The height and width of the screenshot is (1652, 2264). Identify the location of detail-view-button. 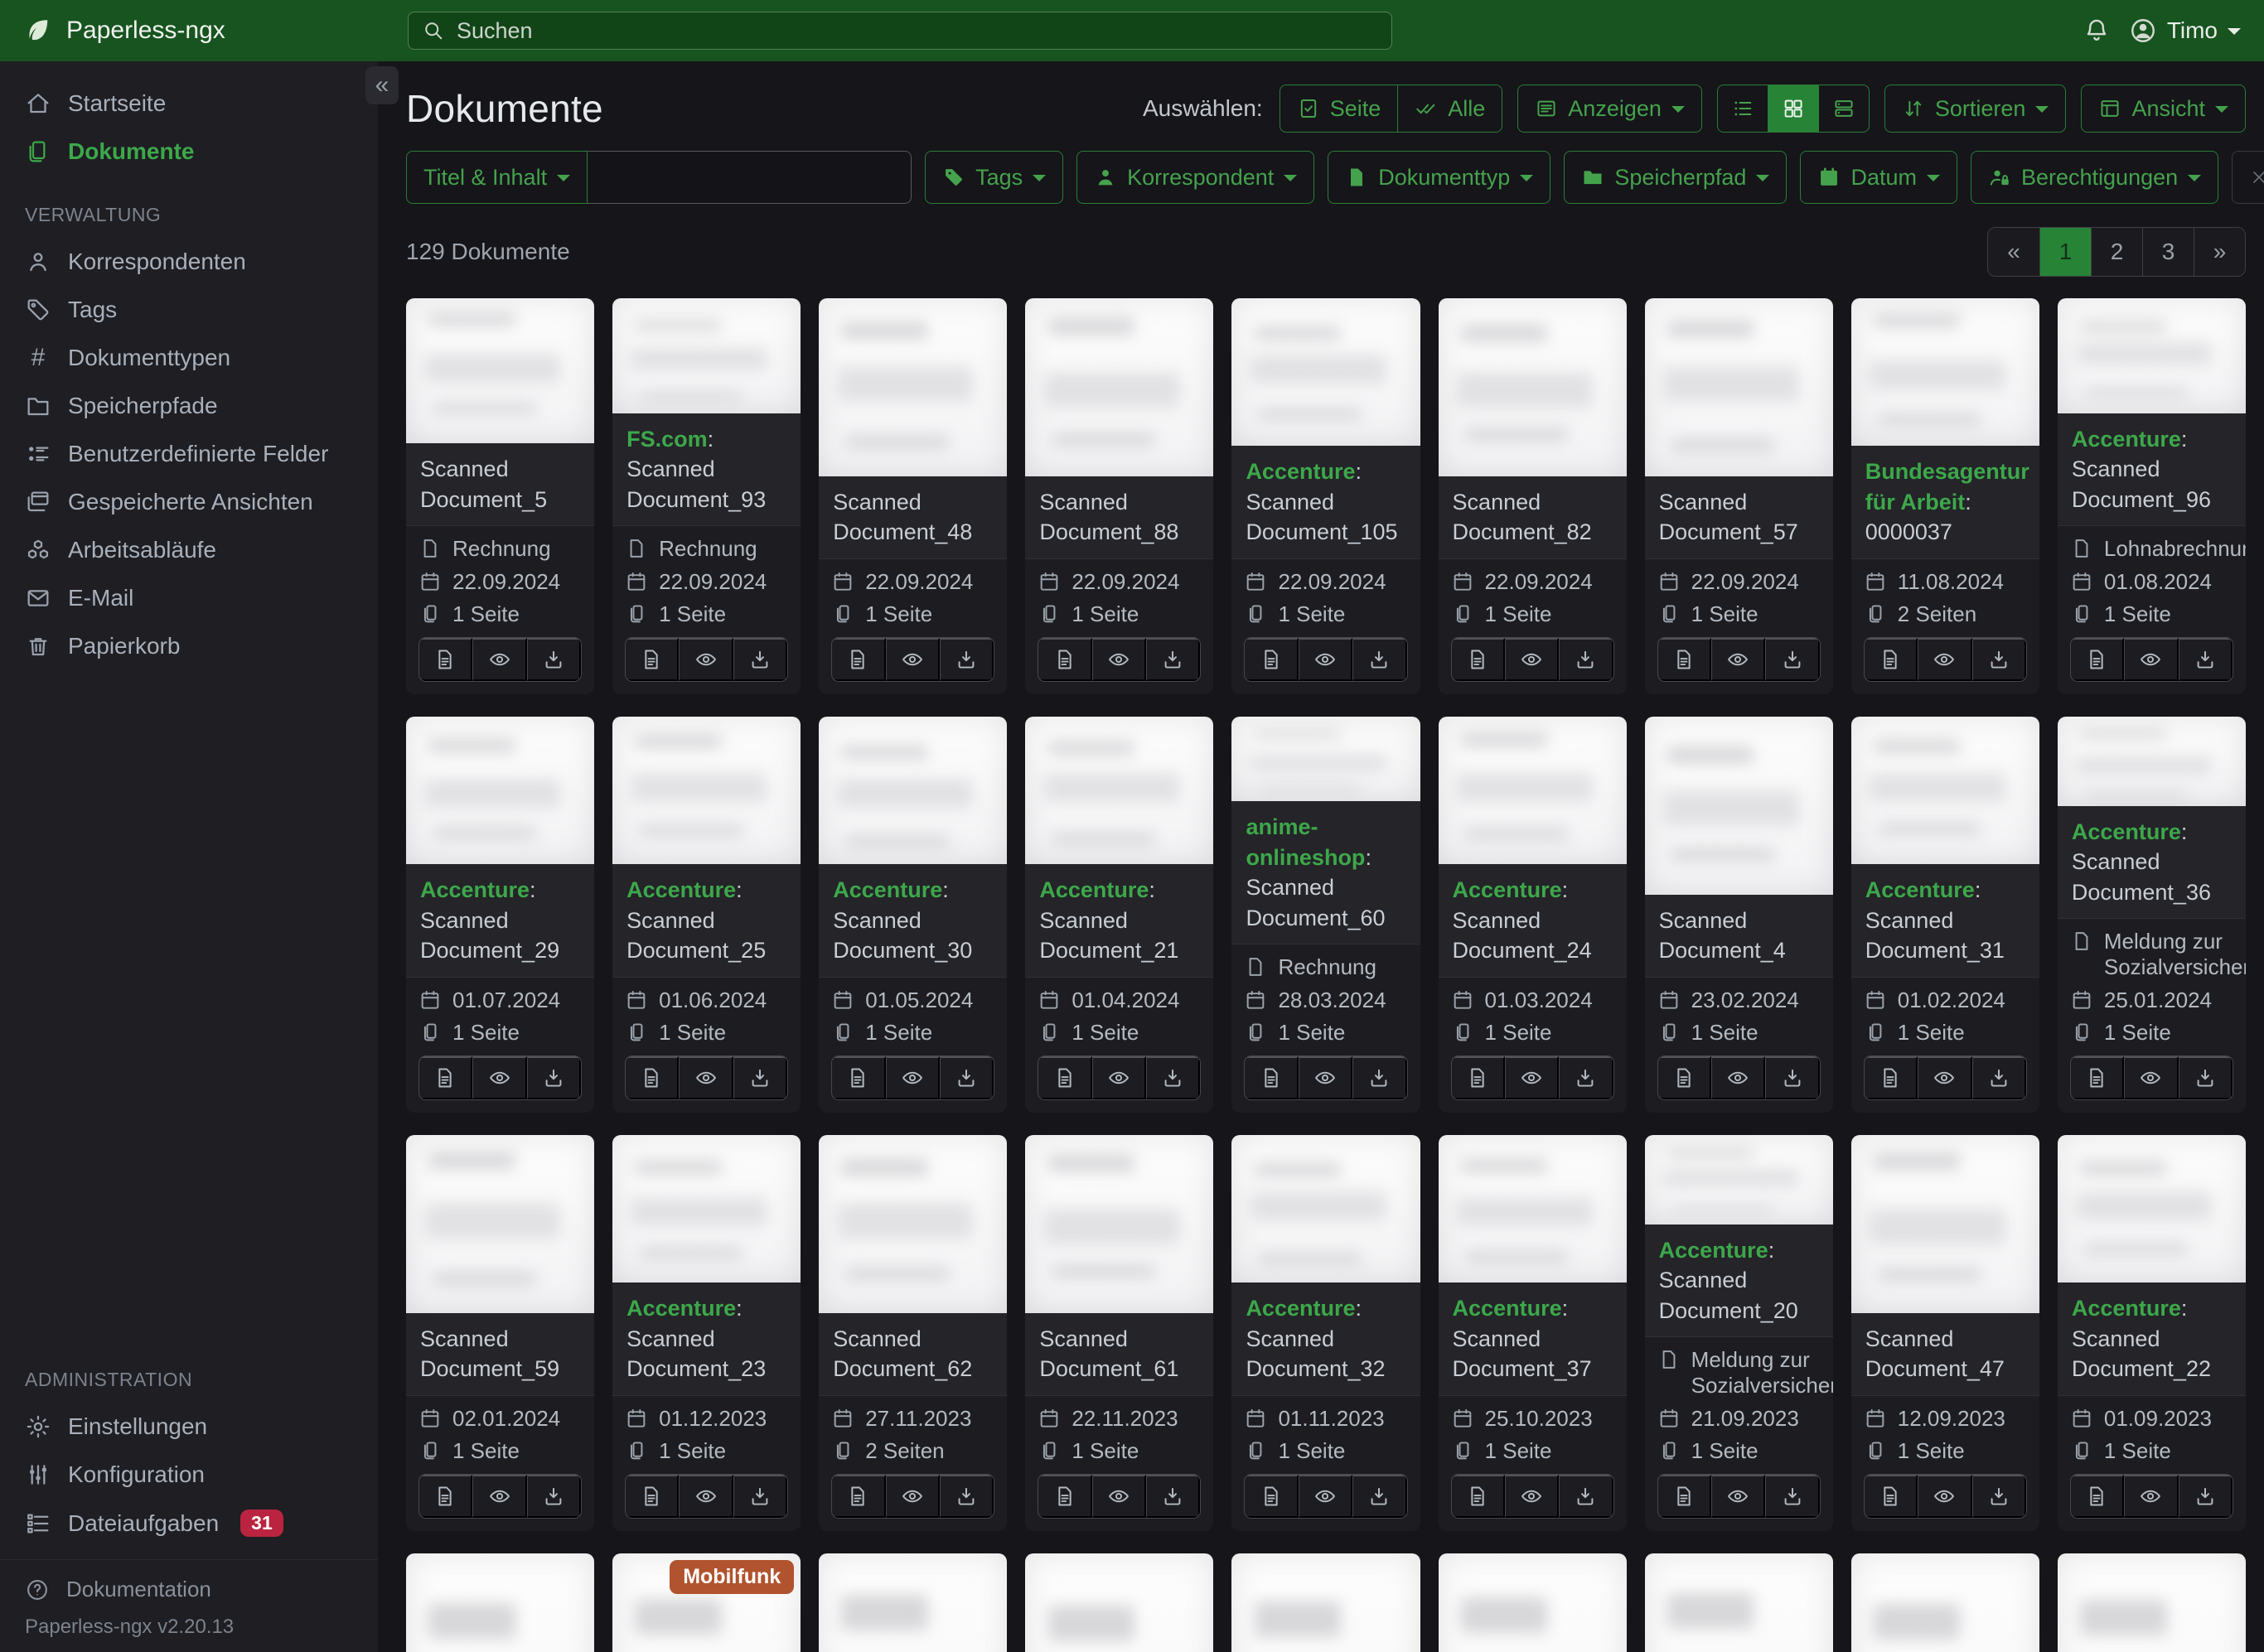
(1843, 109).